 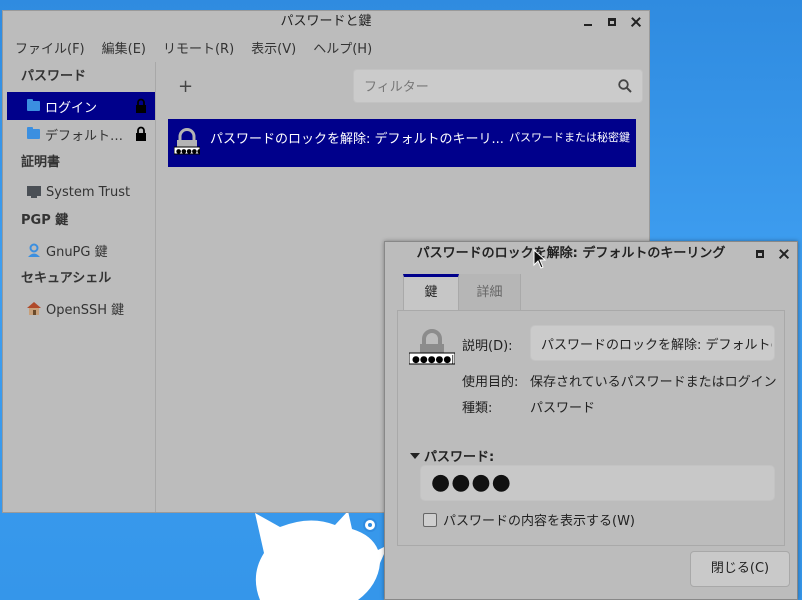 What do you see at coordinates (625, 86) in the screenshot?
I see `search-icon` at bounding box center [625, 86].